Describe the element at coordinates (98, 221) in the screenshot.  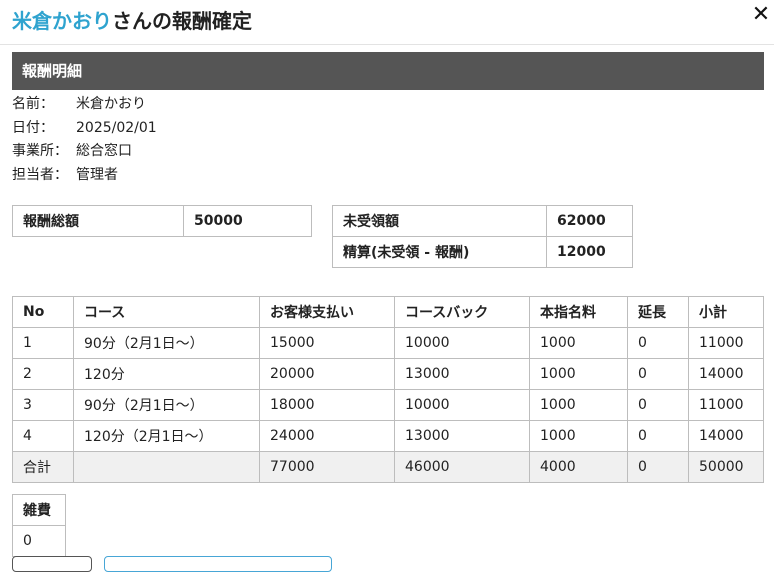
I see `reward-total-label: 報酬総額` at that location.